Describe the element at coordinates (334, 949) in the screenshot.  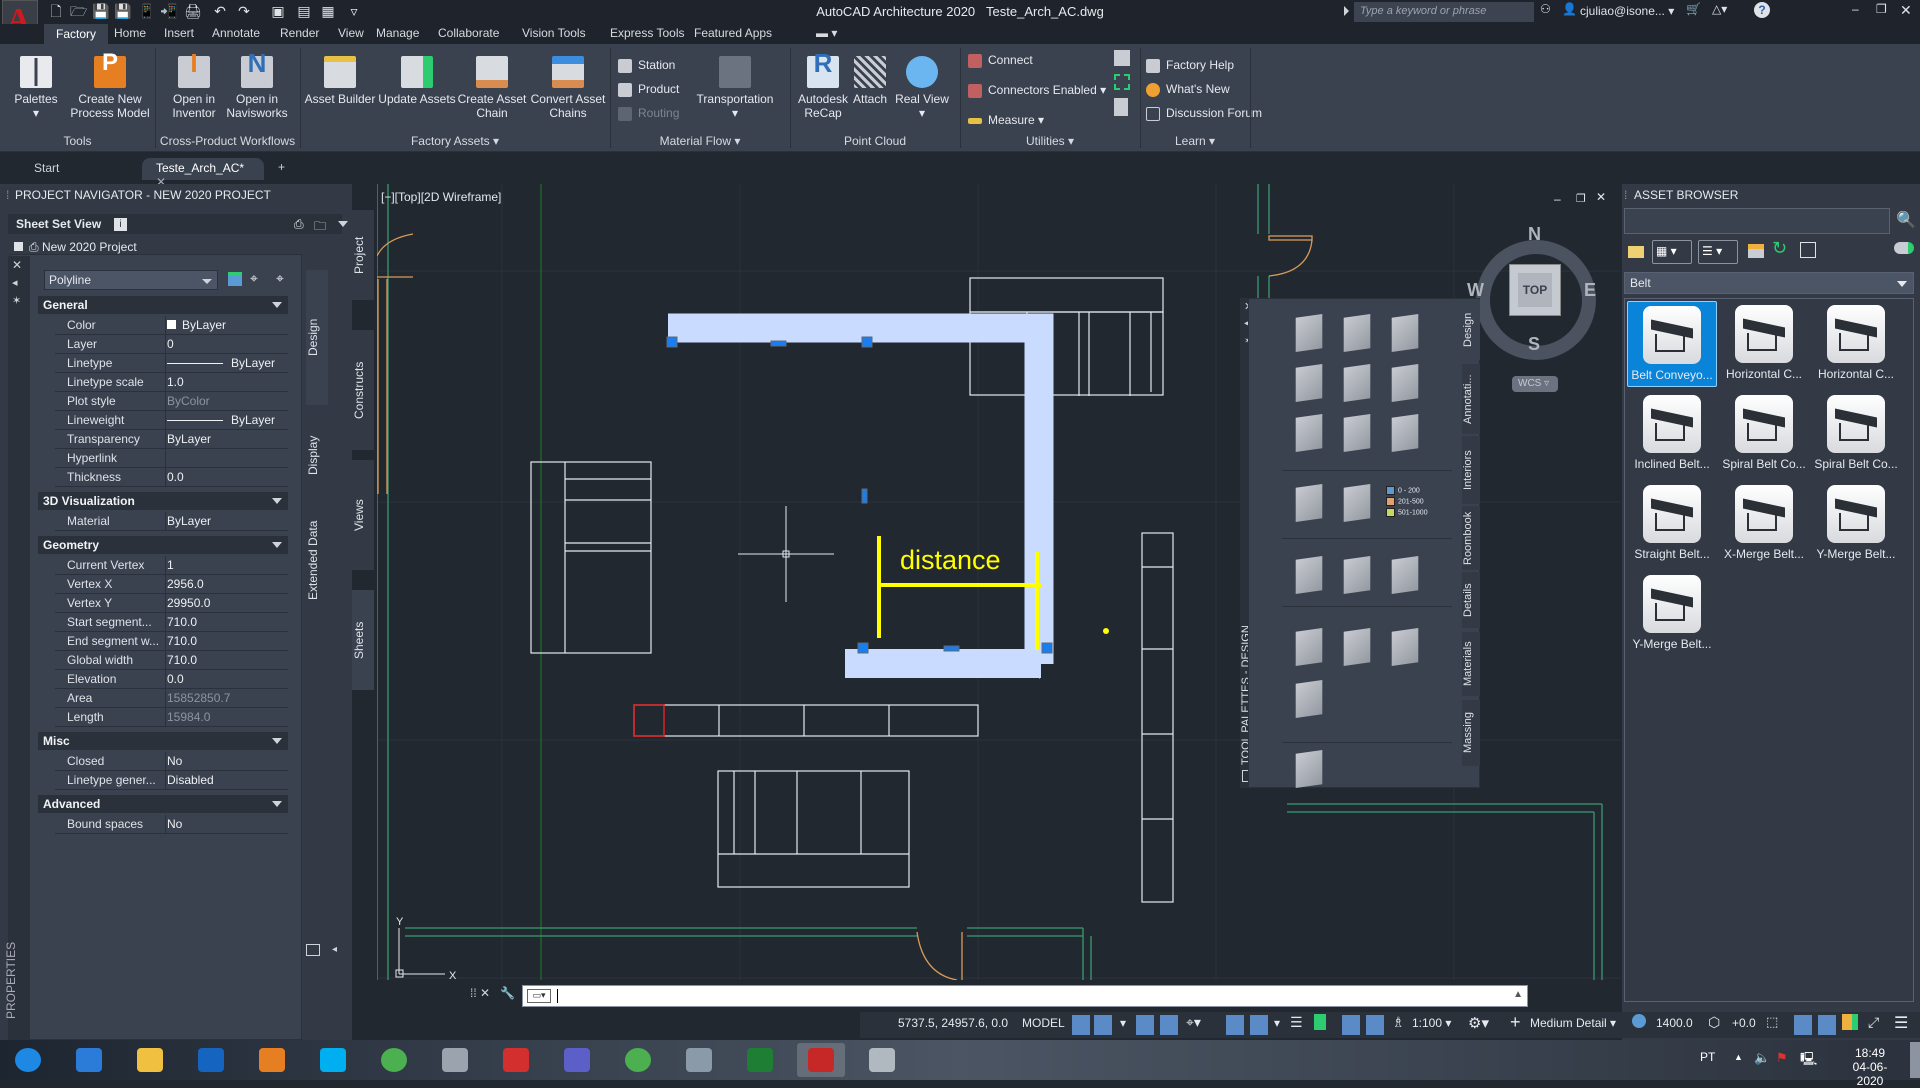
I see `collapse-arrow-icon: ◂` at that location.